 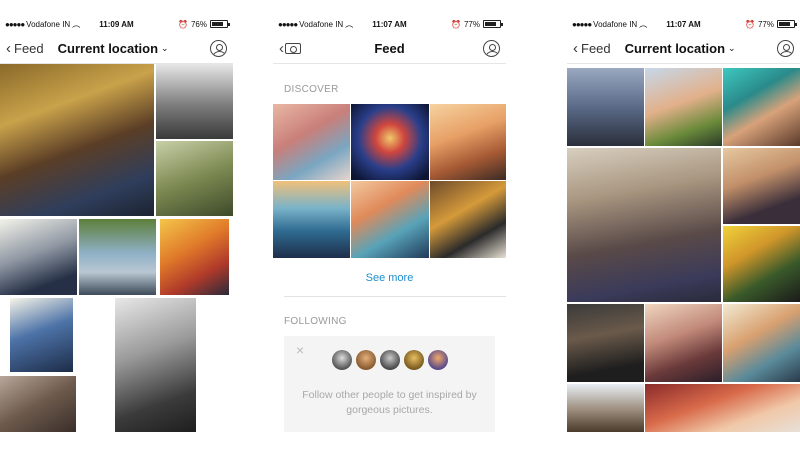 What do you see at coordinates (311, 89) in the screenshot?
I see `discover-label: DISCOVER` at bounding box center [311, 89].